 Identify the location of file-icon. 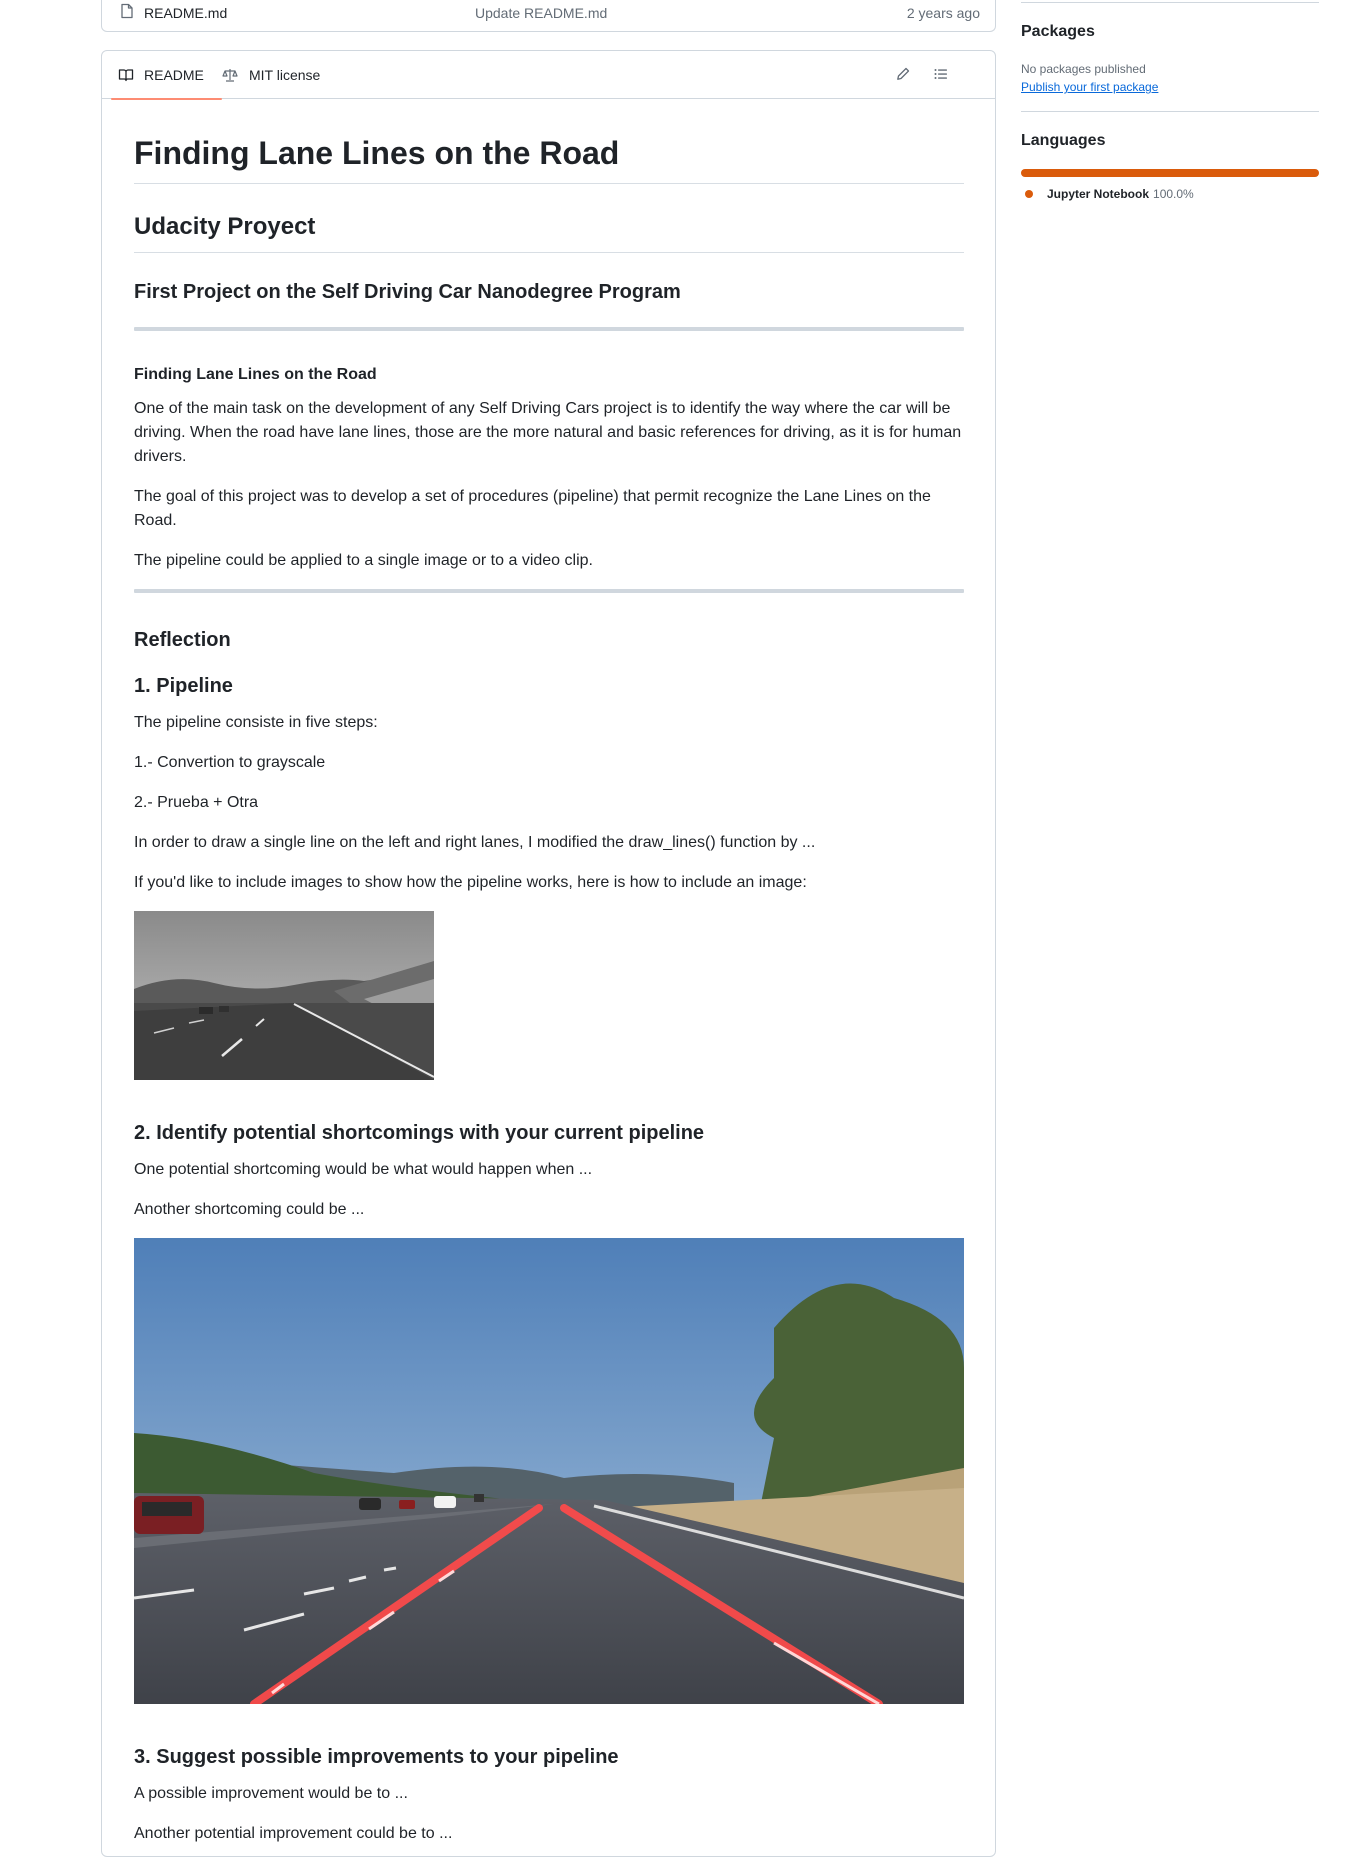
(127, 11).